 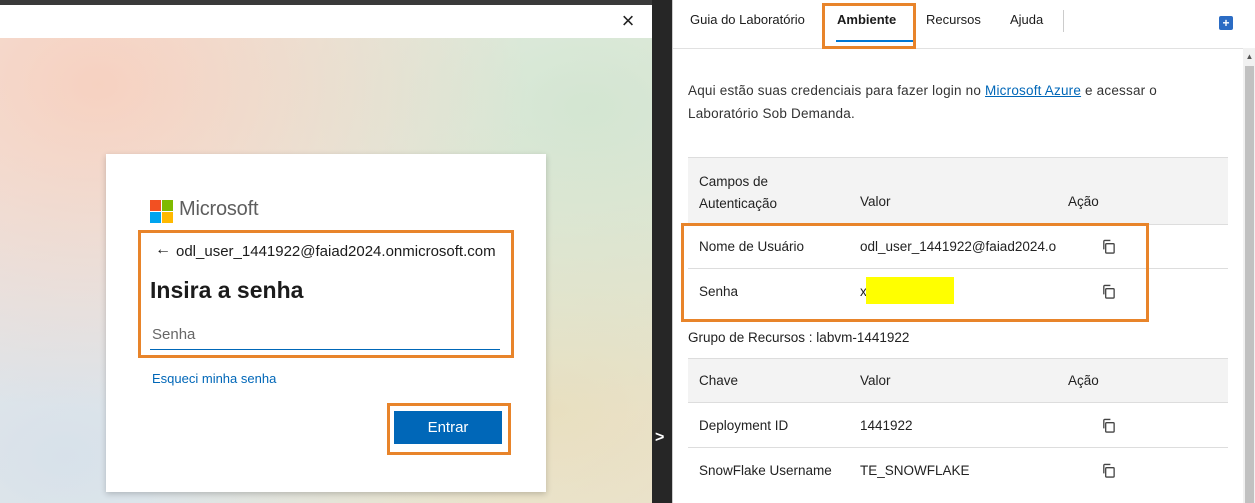 I want to click on scrollbar-thumb, so click(x=1249, y=284).